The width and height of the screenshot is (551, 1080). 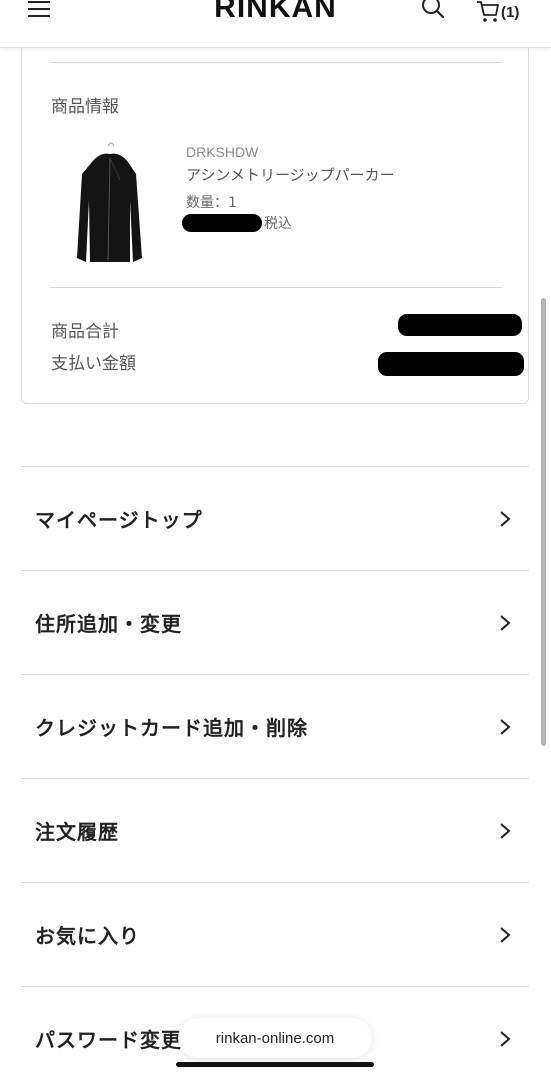 I want to click on menu-item-mypage-top: マイページトップ, so click(x=275, y=518).